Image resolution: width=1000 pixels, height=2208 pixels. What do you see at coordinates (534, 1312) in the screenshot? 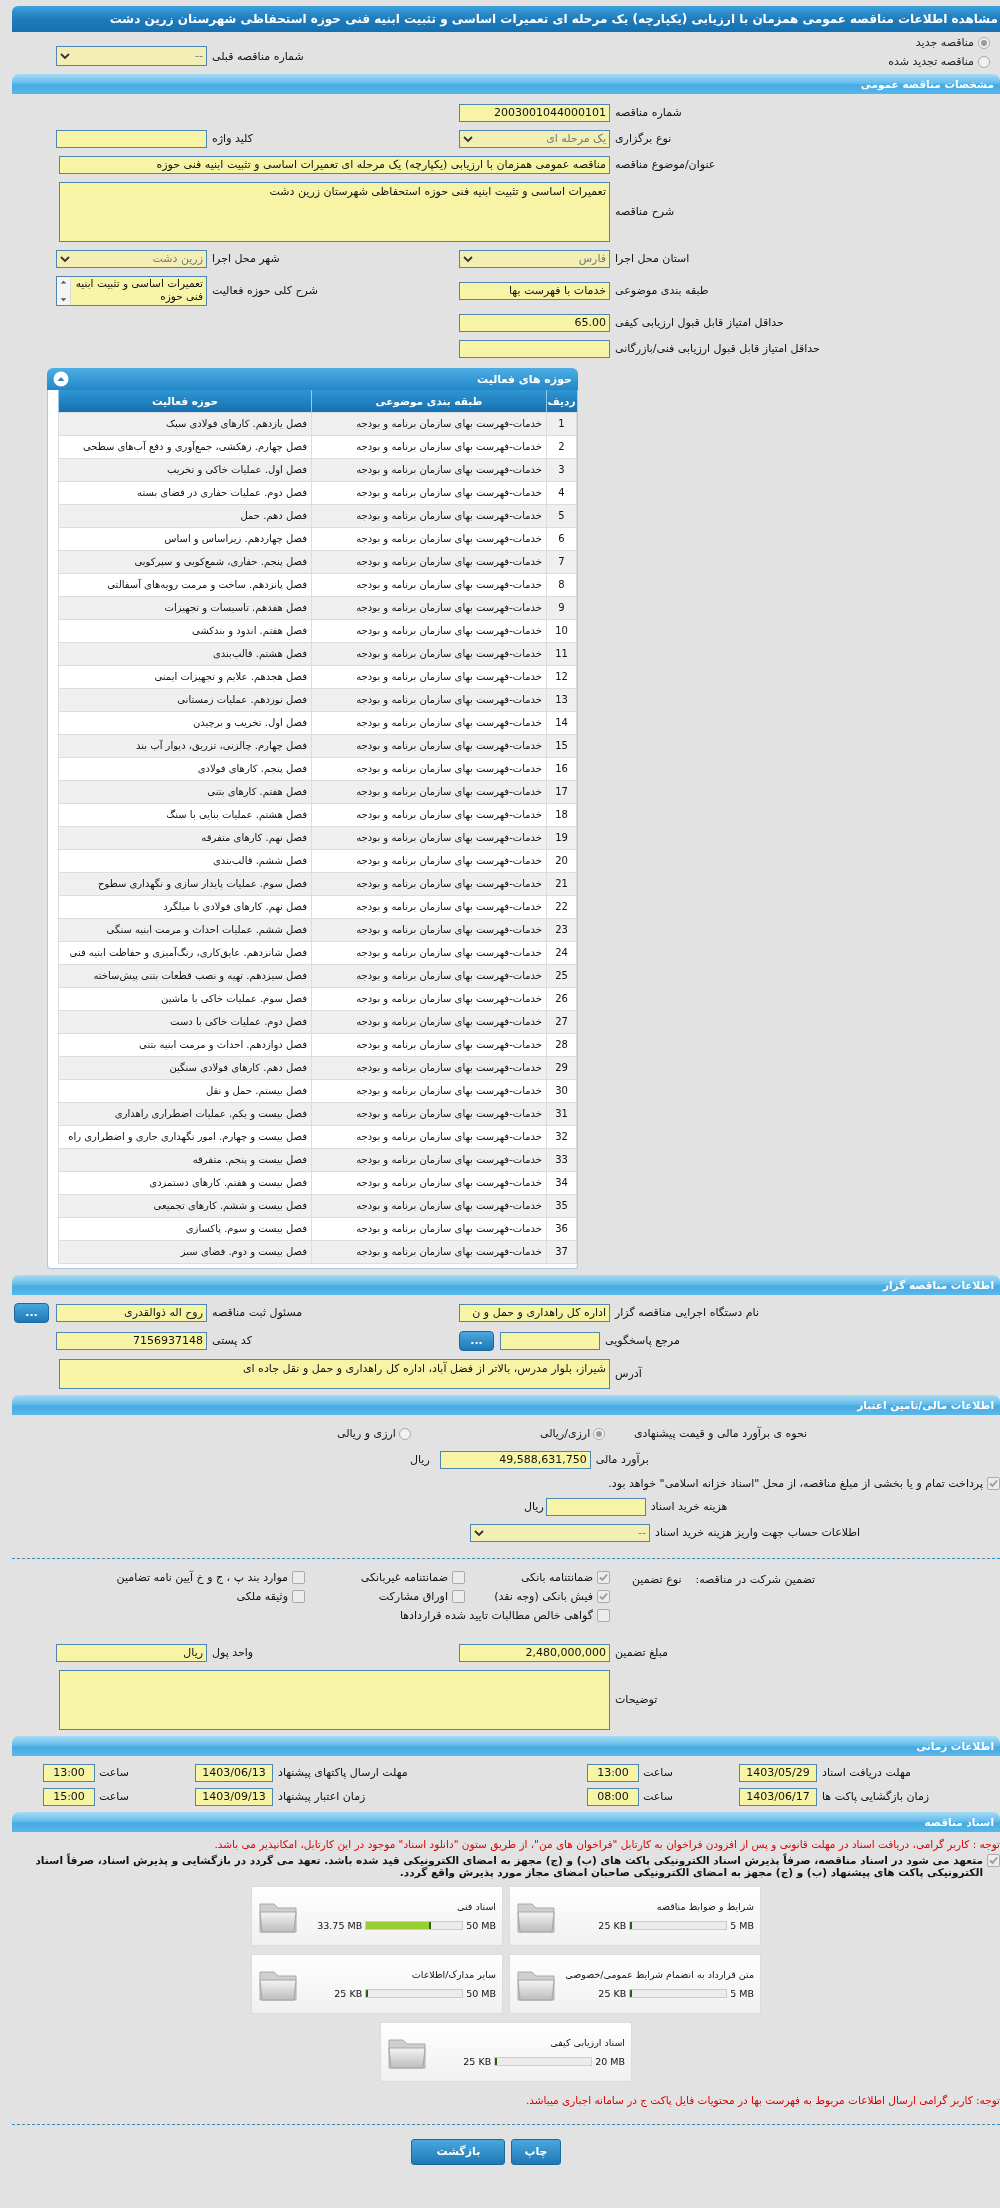
I see `text-field: اداره کل راهداری و حمل و ن` at bounding box center [534, 1312].